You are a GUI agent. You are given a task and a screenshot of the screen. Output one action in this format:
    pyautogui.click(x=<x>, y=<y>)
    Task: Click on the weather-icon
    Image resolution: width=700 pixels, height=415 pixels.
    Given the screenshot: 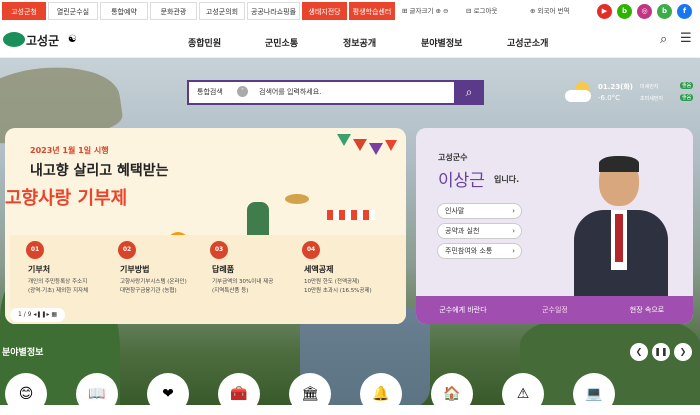 What is the action you would take?
    pyautogui.click(x=579, y=92)
    